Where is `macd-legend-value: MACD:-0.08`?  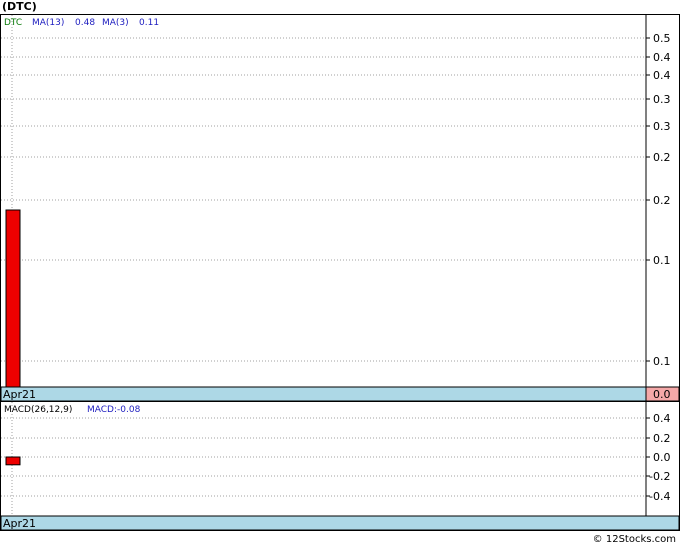
macd-legend-value: MACD:-0.08 is located at coordinates (114, 410).